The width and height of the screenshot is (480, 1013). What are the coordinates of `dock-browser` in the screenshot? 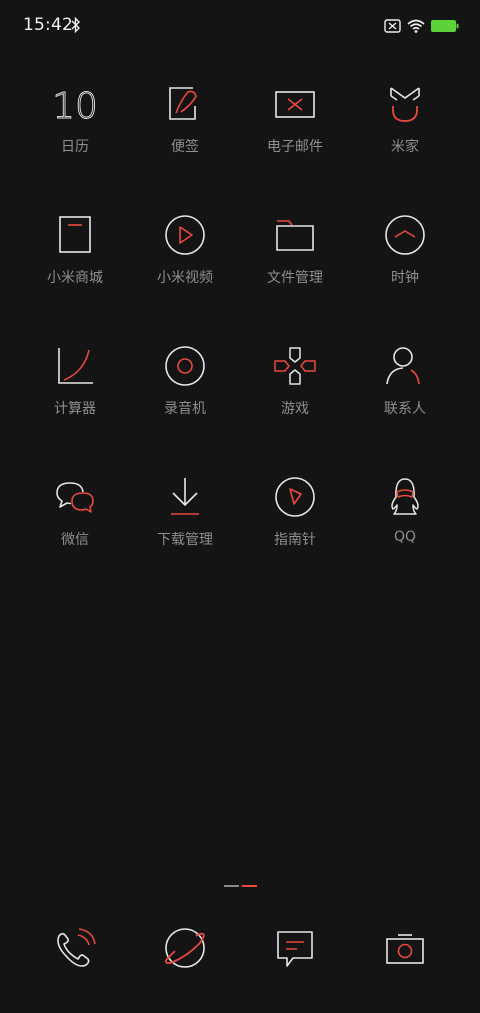 It's located at (185, 948).